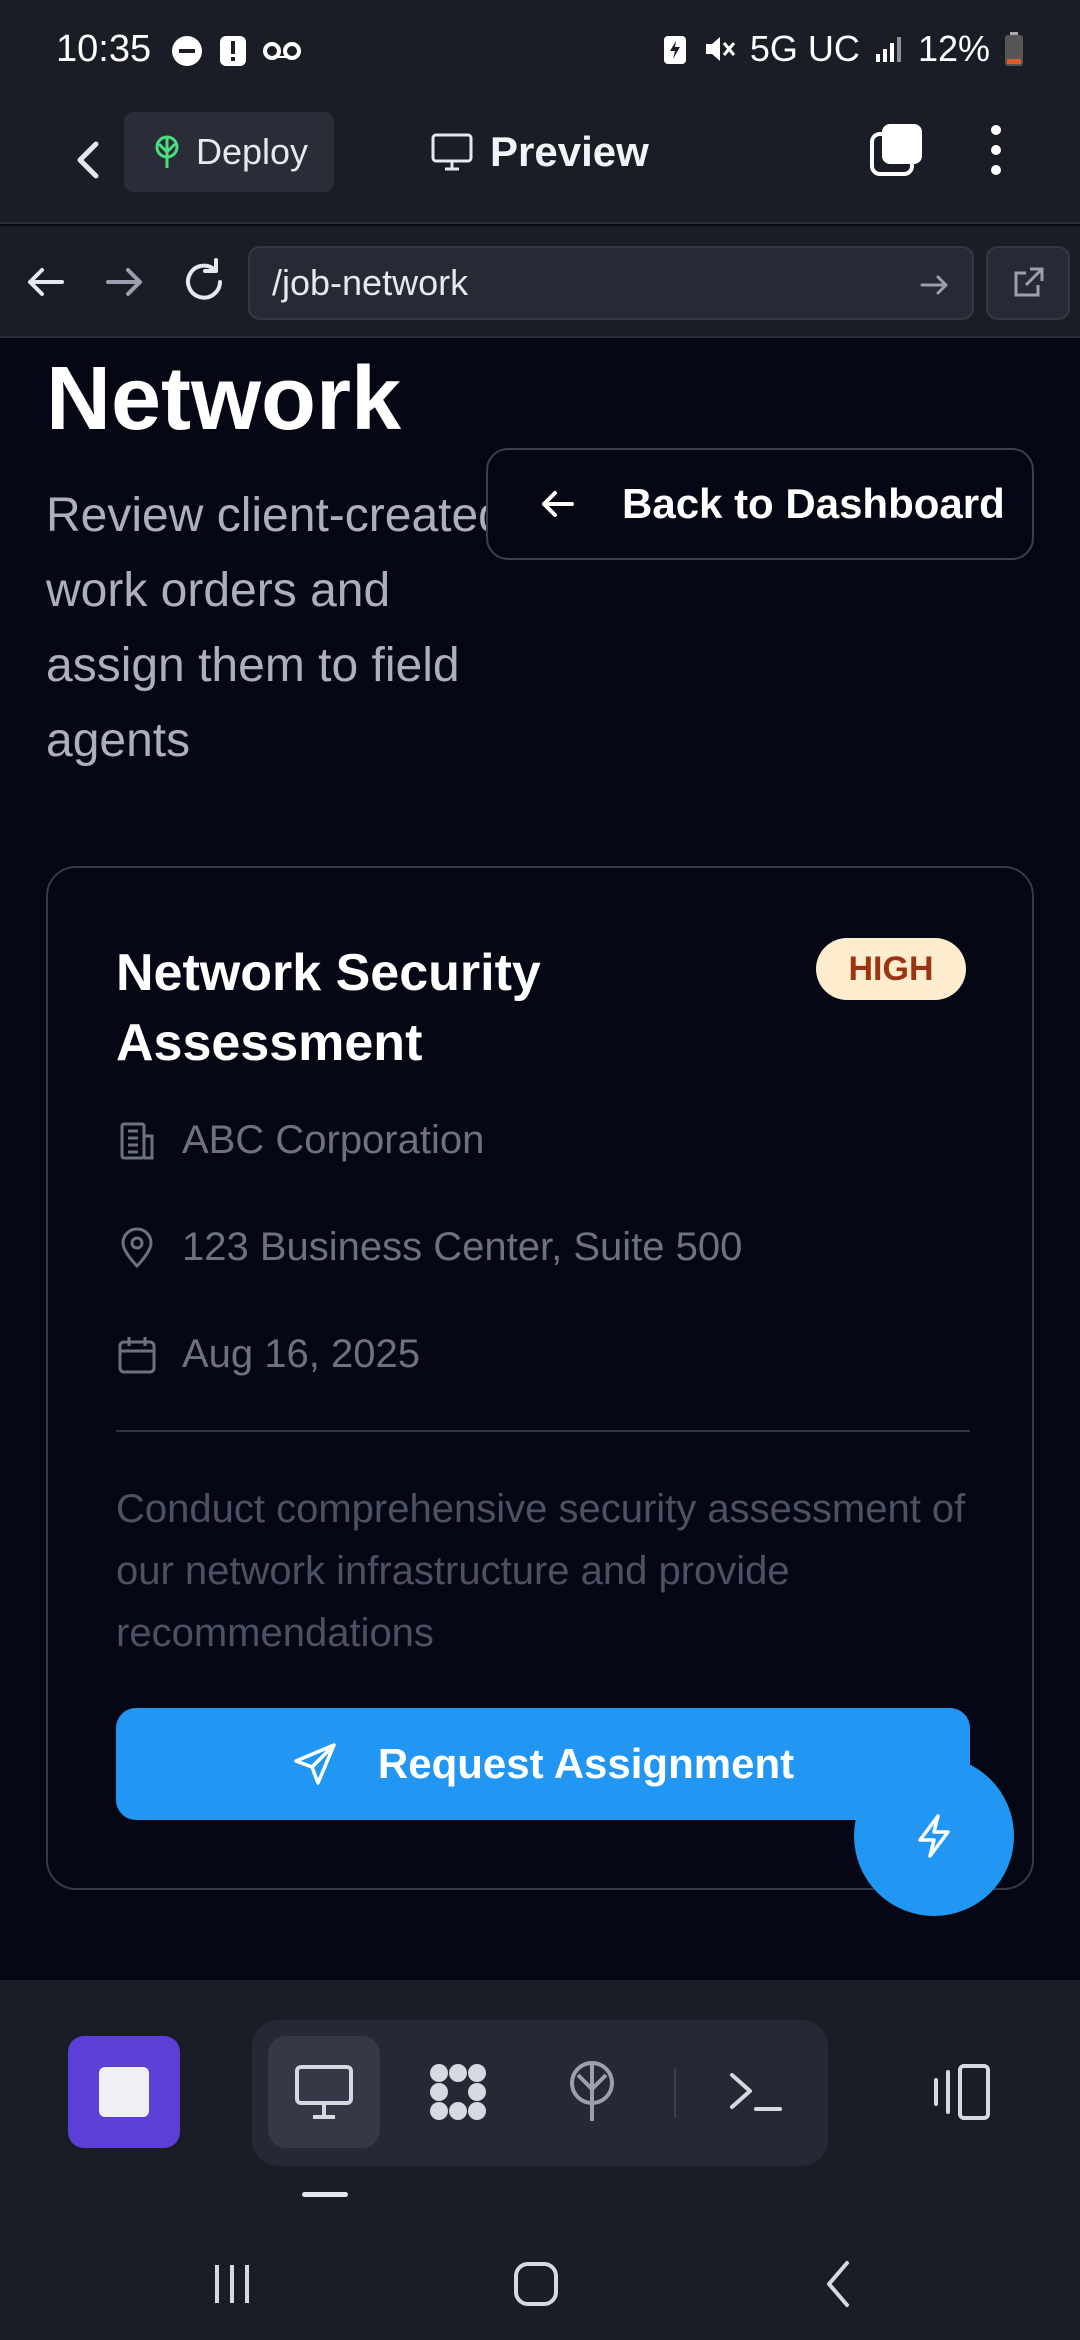 The width and height of the screenshot is (1080, 2340). I want to click on bottom-toolbar, so click(540, 2105).